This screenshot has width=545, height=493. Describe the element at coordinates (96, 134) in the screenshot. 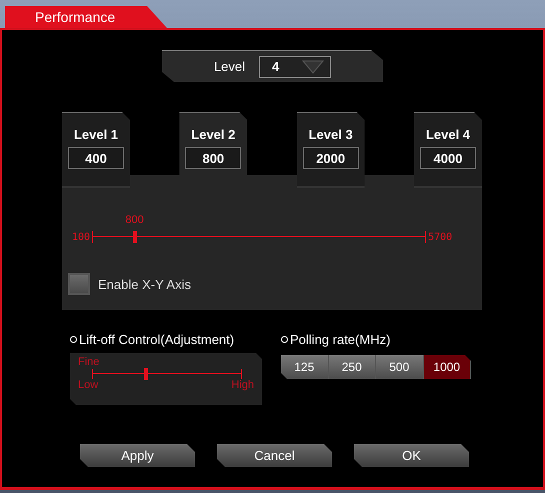

I see `level-tab-label: Level 1` at that location.